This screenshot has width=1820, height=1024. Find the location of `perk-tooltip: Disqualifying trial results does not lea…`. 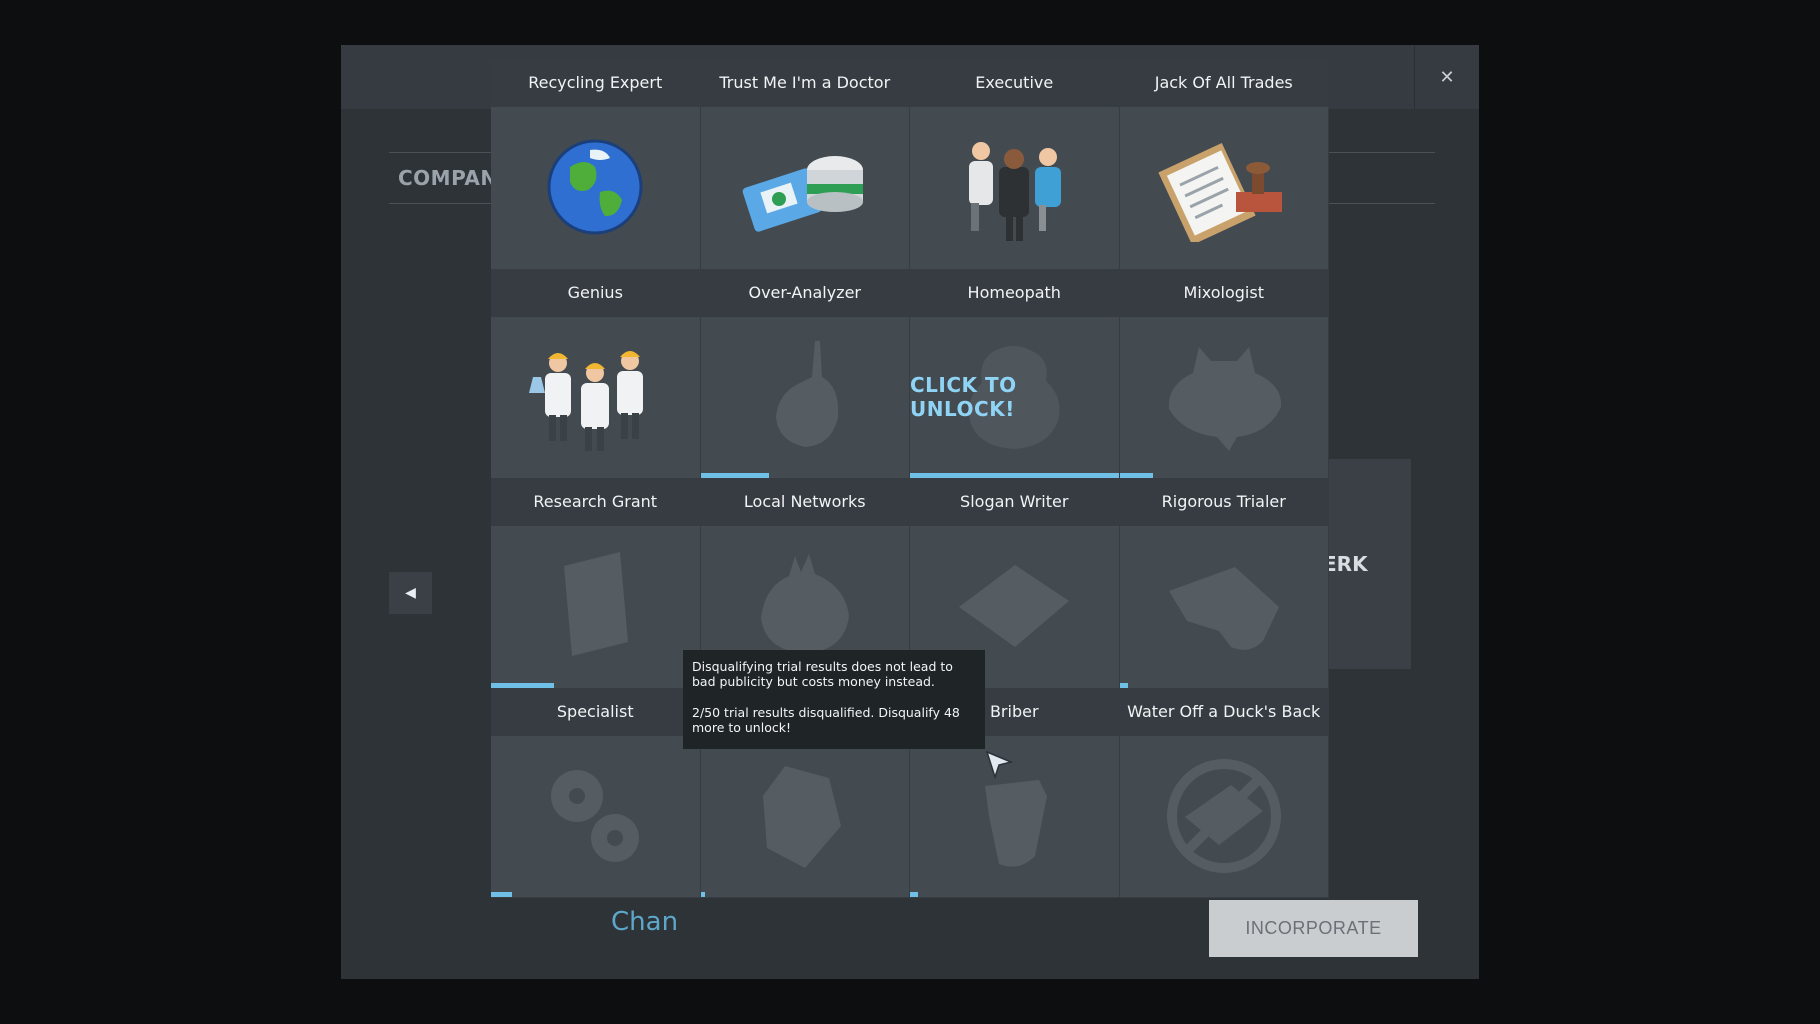

perk-tooltip: Disqualifying trial results does not lea… is located at coordinates (834, 699).